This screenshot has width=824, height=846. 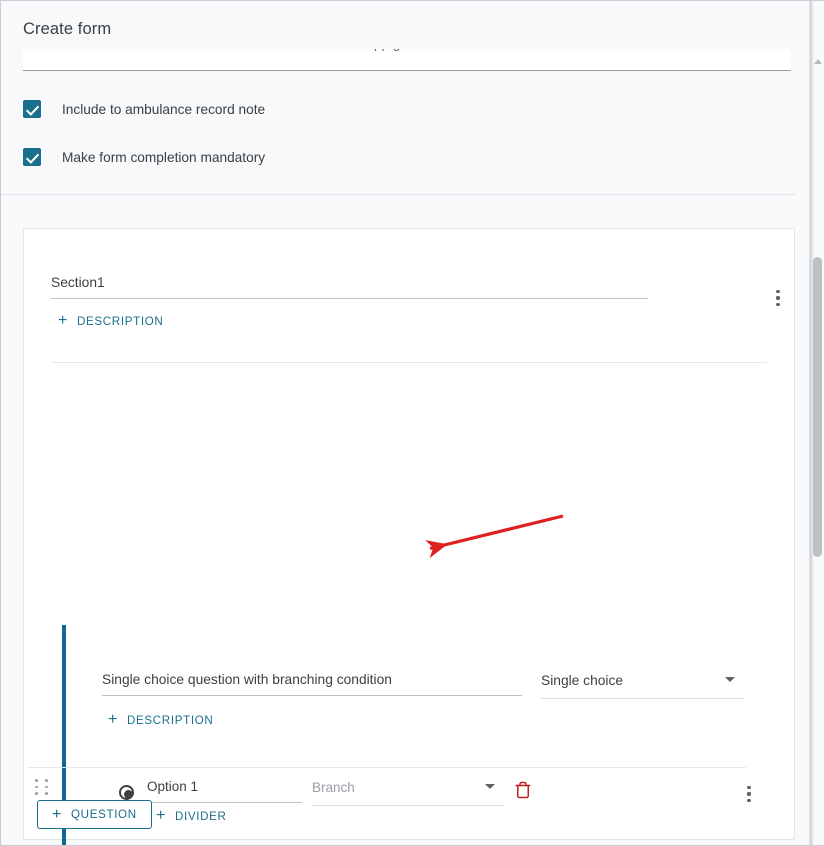 I want to click on section-title-input, so click(x=349, y=287).